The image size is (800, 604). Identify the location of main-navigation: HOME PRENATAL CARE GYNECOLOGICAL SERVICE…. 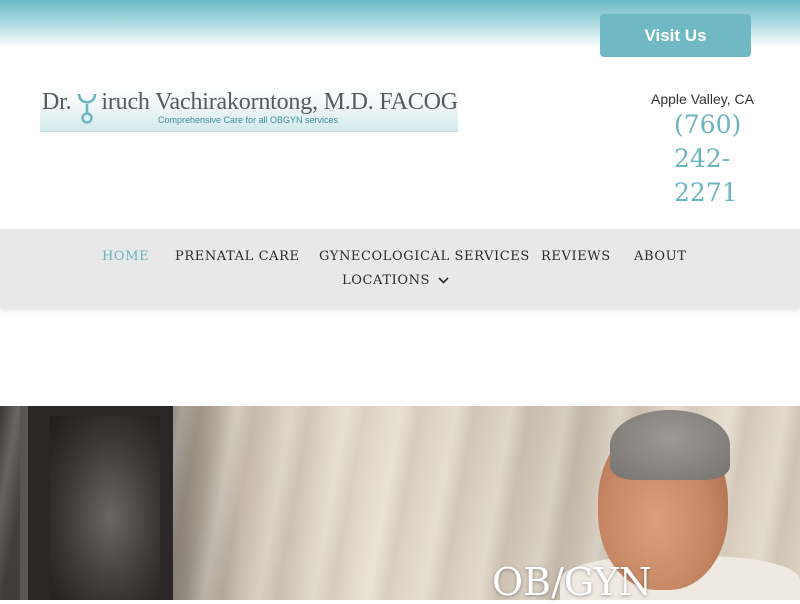
(400, 268).